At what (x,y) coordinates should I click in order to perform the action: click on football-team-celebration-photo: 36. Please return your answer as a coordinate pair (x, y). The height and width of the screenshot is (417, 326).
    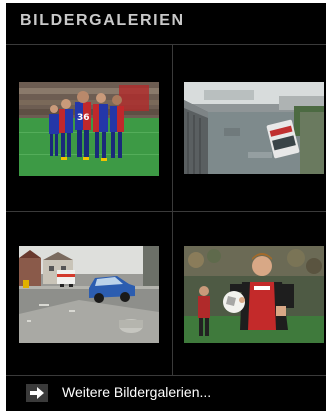
    Looking at the image, I should click on (89, 129).